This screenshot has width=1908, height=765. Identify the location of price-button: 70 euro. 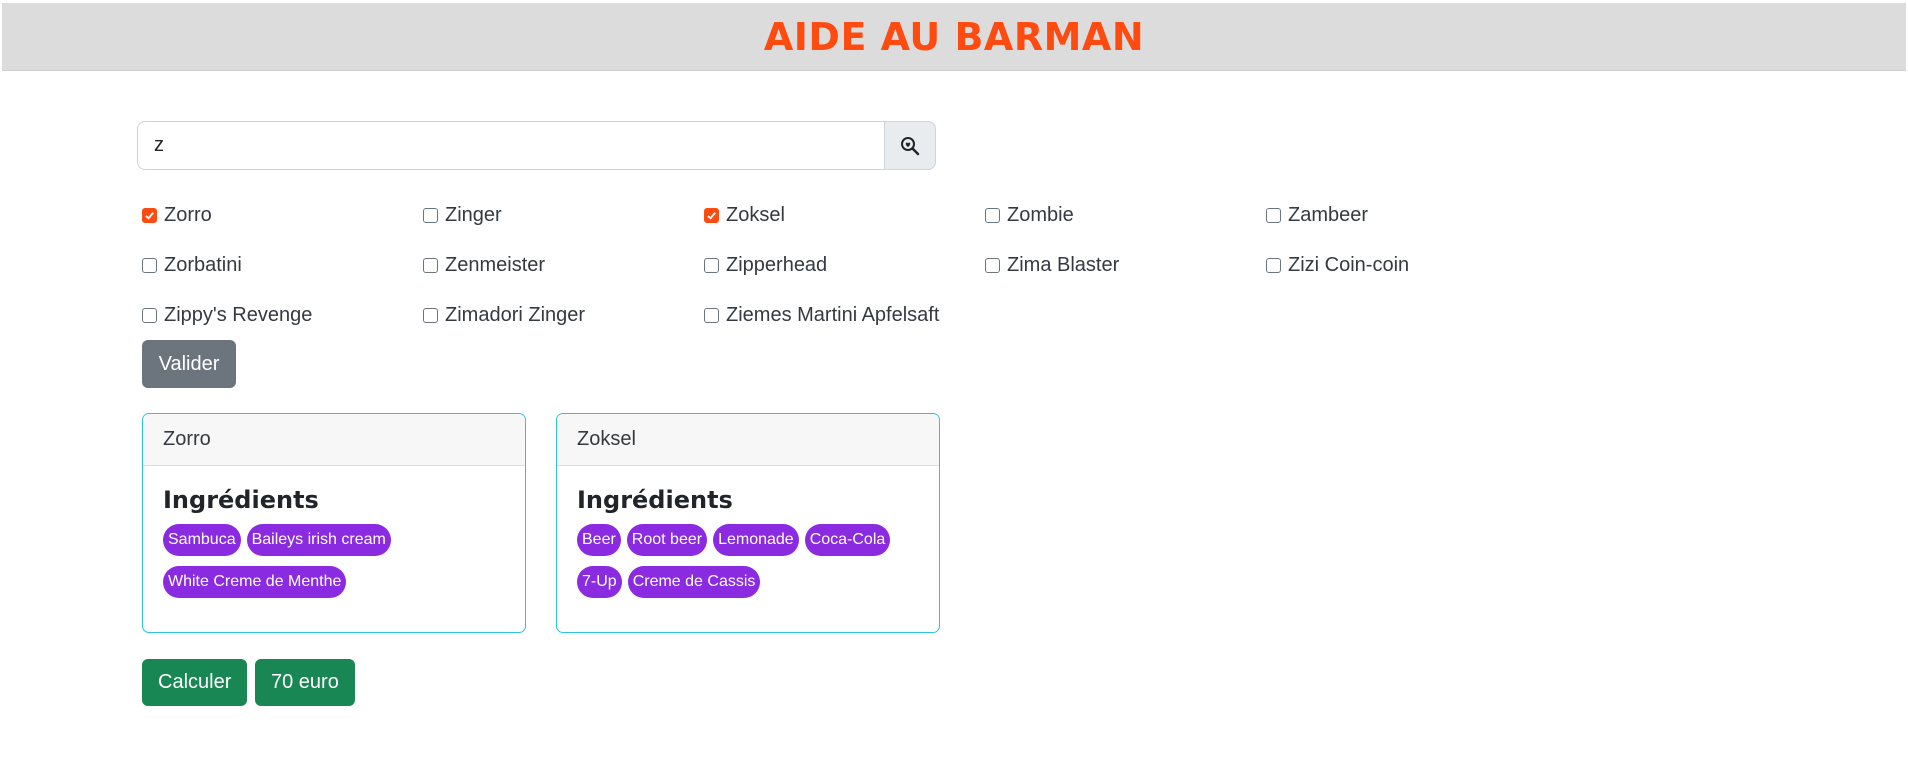
(305, 682).